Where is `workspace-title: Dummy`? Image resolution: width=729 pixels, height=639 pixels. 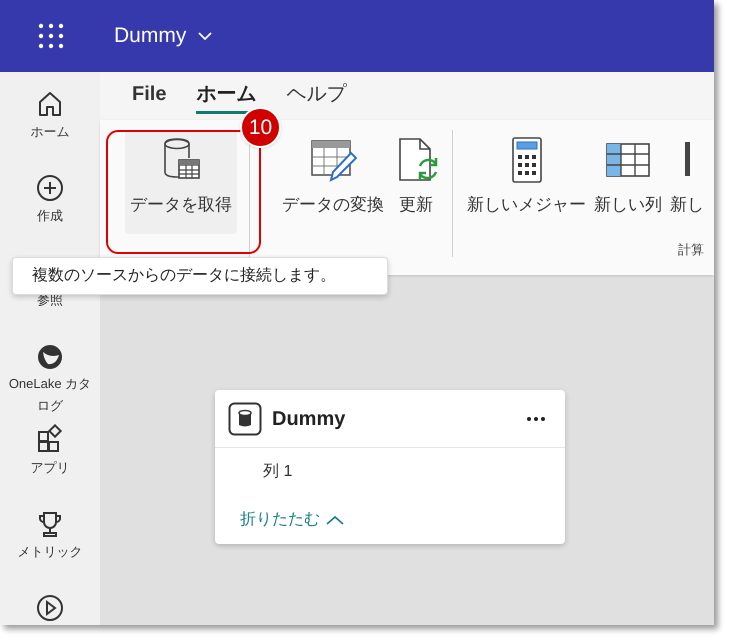 workspace-title: Dummy is located at coordinates (163, 36).